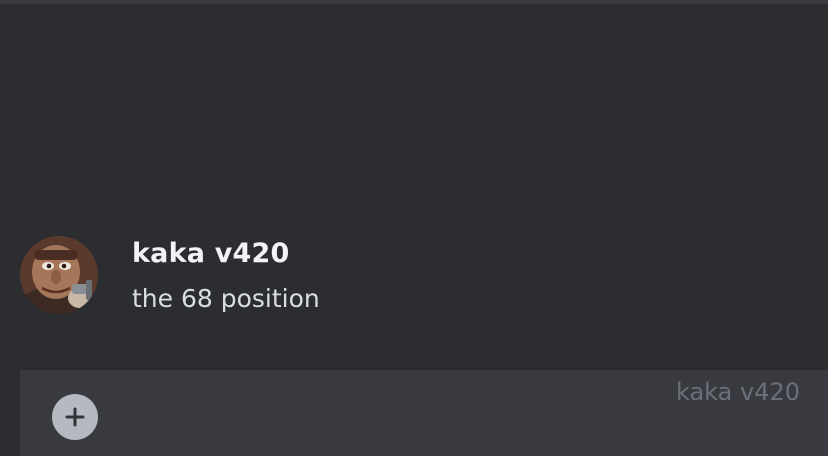  I want to click on user-avatar, so click(59, 275).